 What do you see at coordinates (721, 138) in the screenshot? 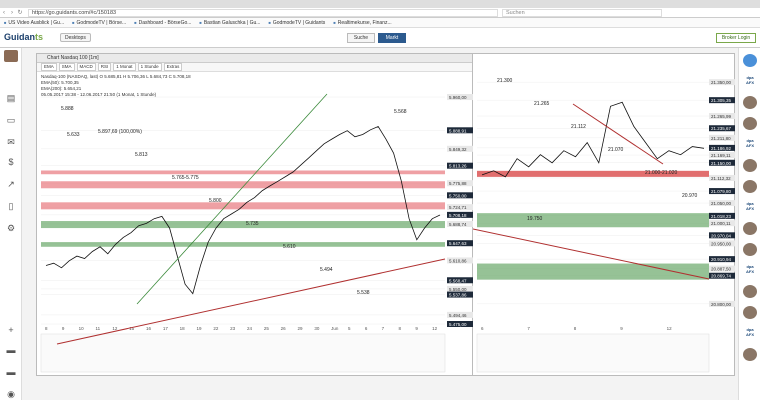
I see `y-tick-label: 21.211,80` at bounding box center [721, 138].